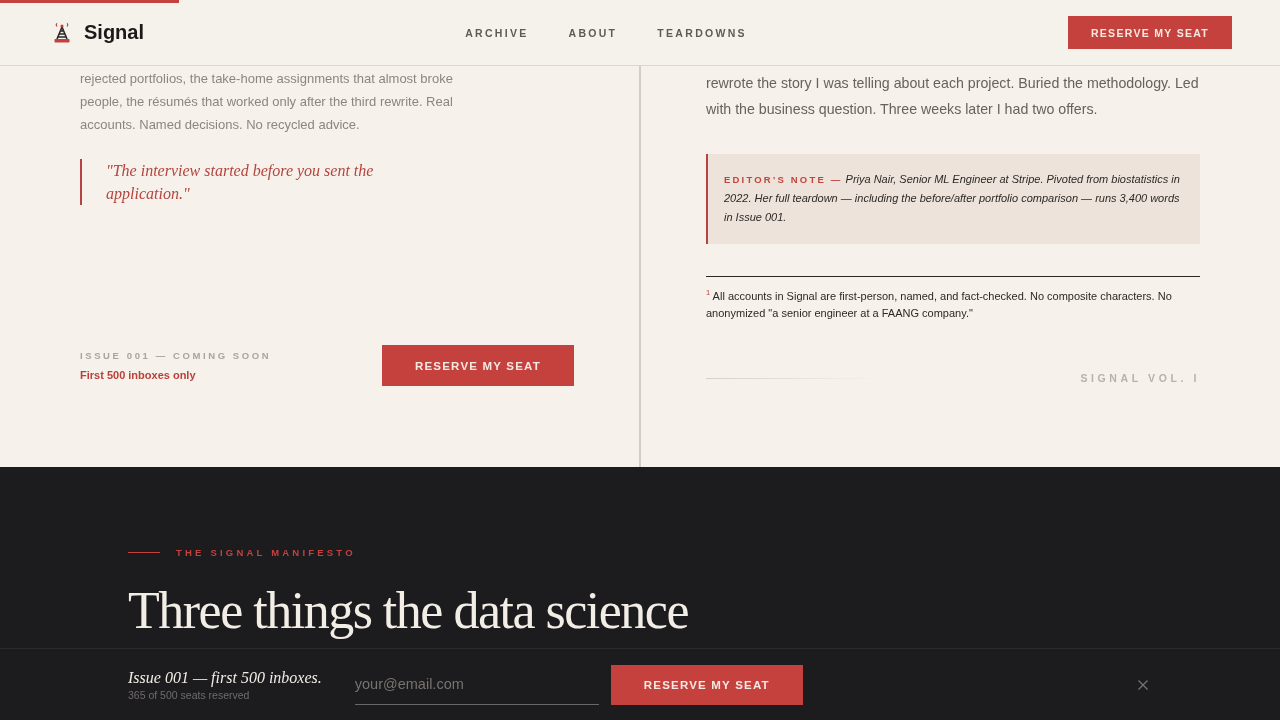  What do you see at coordinates (953, 199) in the screenshot?
I see `editor-note: EDITOR'S NOTE — Priya Nair, Senior ML Engineer at Stripe. Pivoted from biostatistics in 2022. Her full teardown — including the before/after portfolio comparison — runs 3,400 words in Issue 001.` at bounding box center [953, 199].